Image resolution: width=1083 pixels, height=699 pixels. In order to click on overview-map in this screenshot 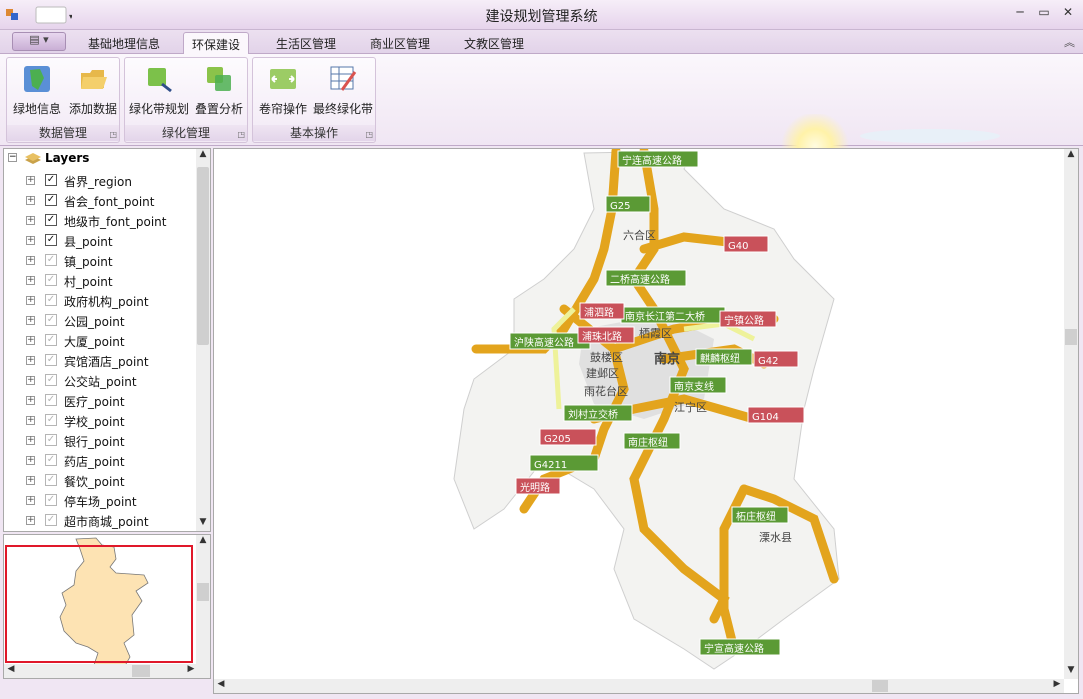, I will do `click(99, 605)`.